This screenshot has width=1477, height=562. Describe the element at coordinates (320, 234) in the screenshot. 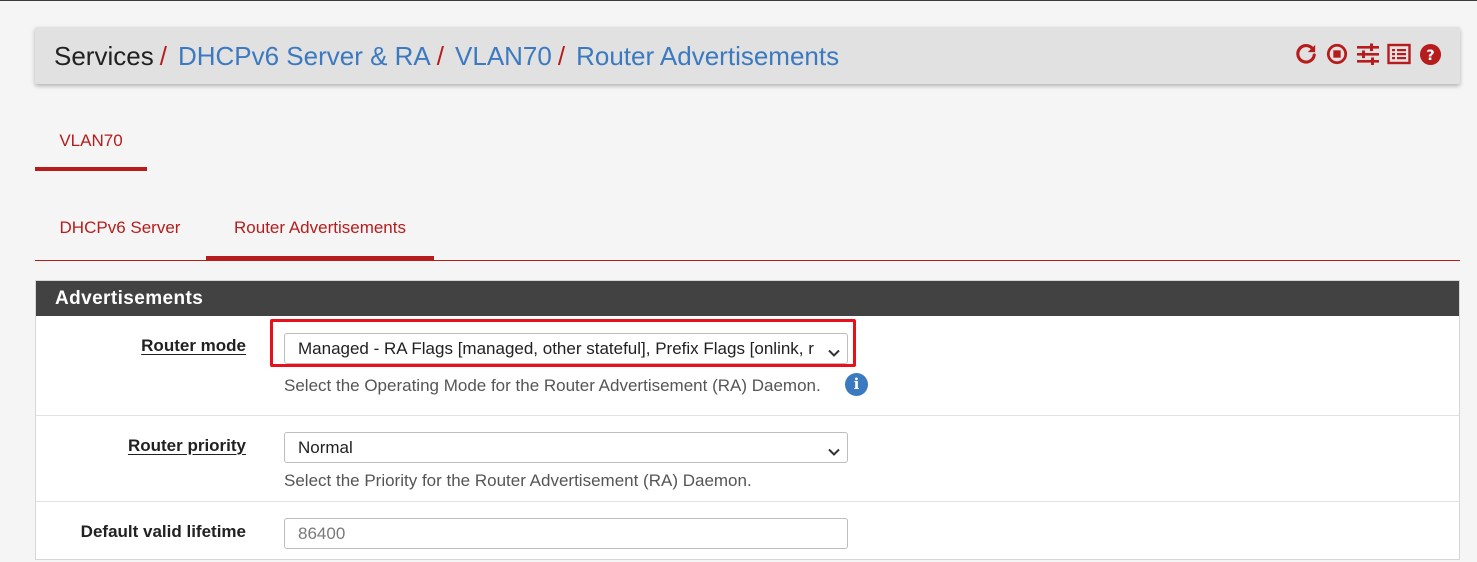

I see `tab-router-advertisements: Router Advertisements` at that location.